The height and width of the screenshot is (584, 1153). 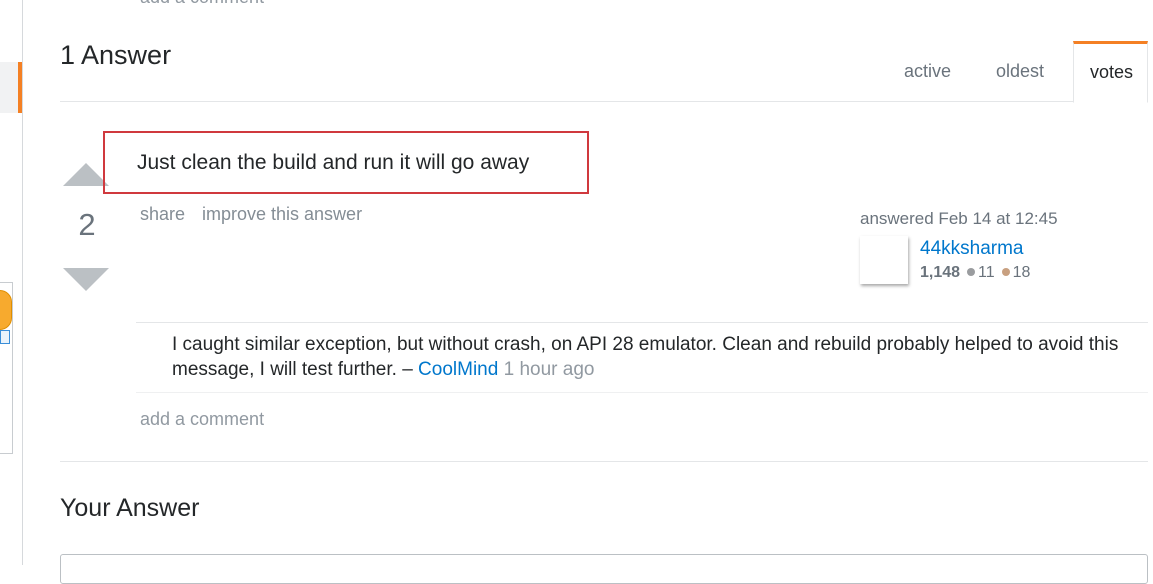 What do you see at coordinates (87, 224) in the screenshot?
I see `vote-count: 2` at bounding box center [87, 224].